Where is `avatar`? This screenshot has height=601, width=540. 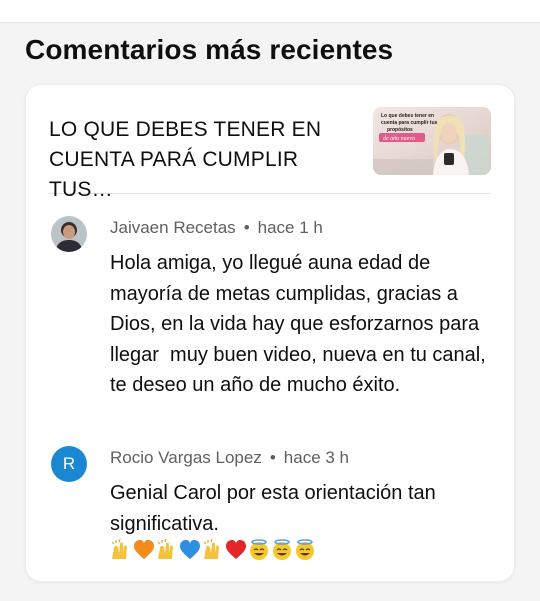
avatar is located at coordinates (69, 234).